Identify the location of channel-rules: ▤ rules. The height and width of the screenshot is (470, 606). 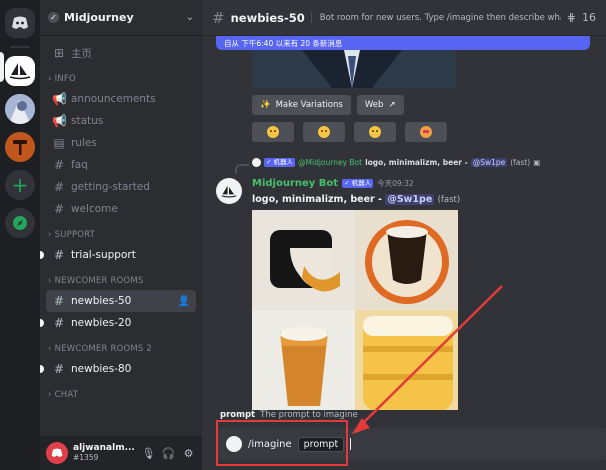
(121, 143).